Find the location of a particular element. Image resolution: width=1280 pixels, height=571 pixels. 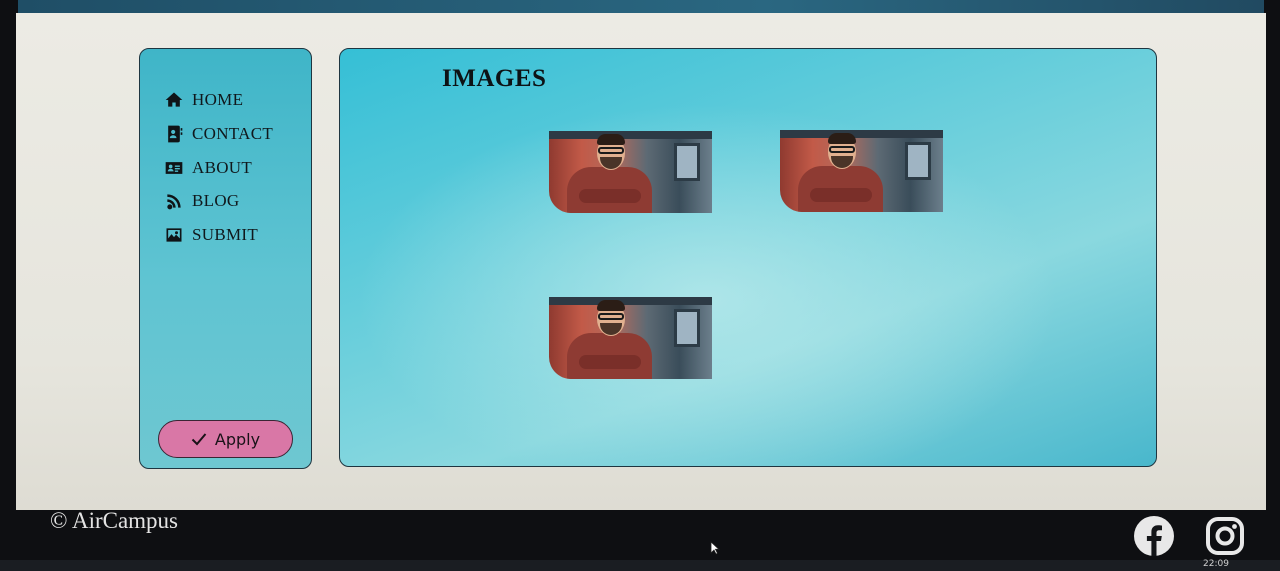

nav-item-label: CONTACT is located at coordinates (233, 133).